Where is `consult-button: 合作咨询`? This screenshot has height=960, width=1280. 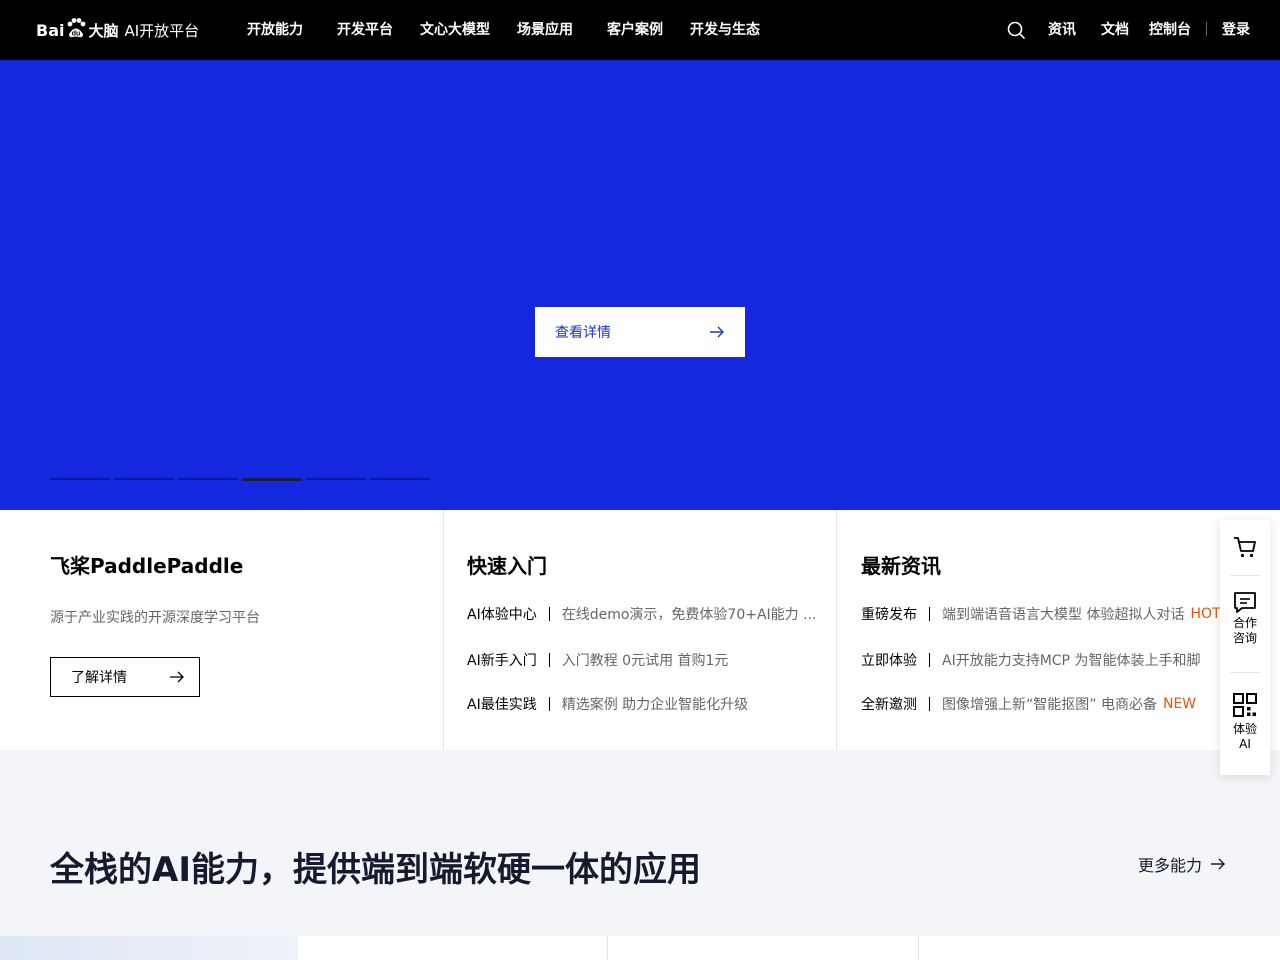
consult-button: 合作咨询 is located at coordinates (1245, 618).